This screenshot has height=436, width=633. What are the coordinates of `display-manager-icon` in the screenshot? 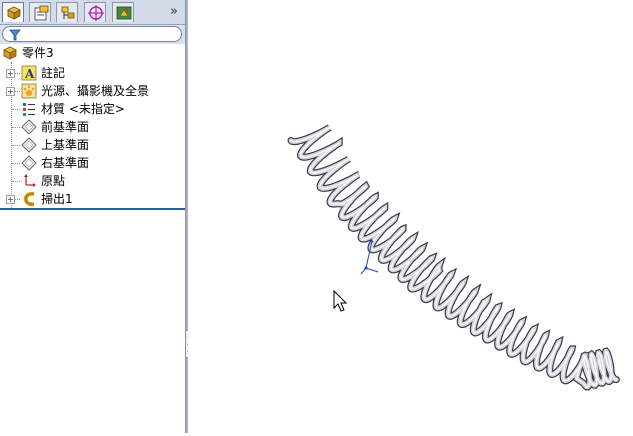 It's located at (124, 13).